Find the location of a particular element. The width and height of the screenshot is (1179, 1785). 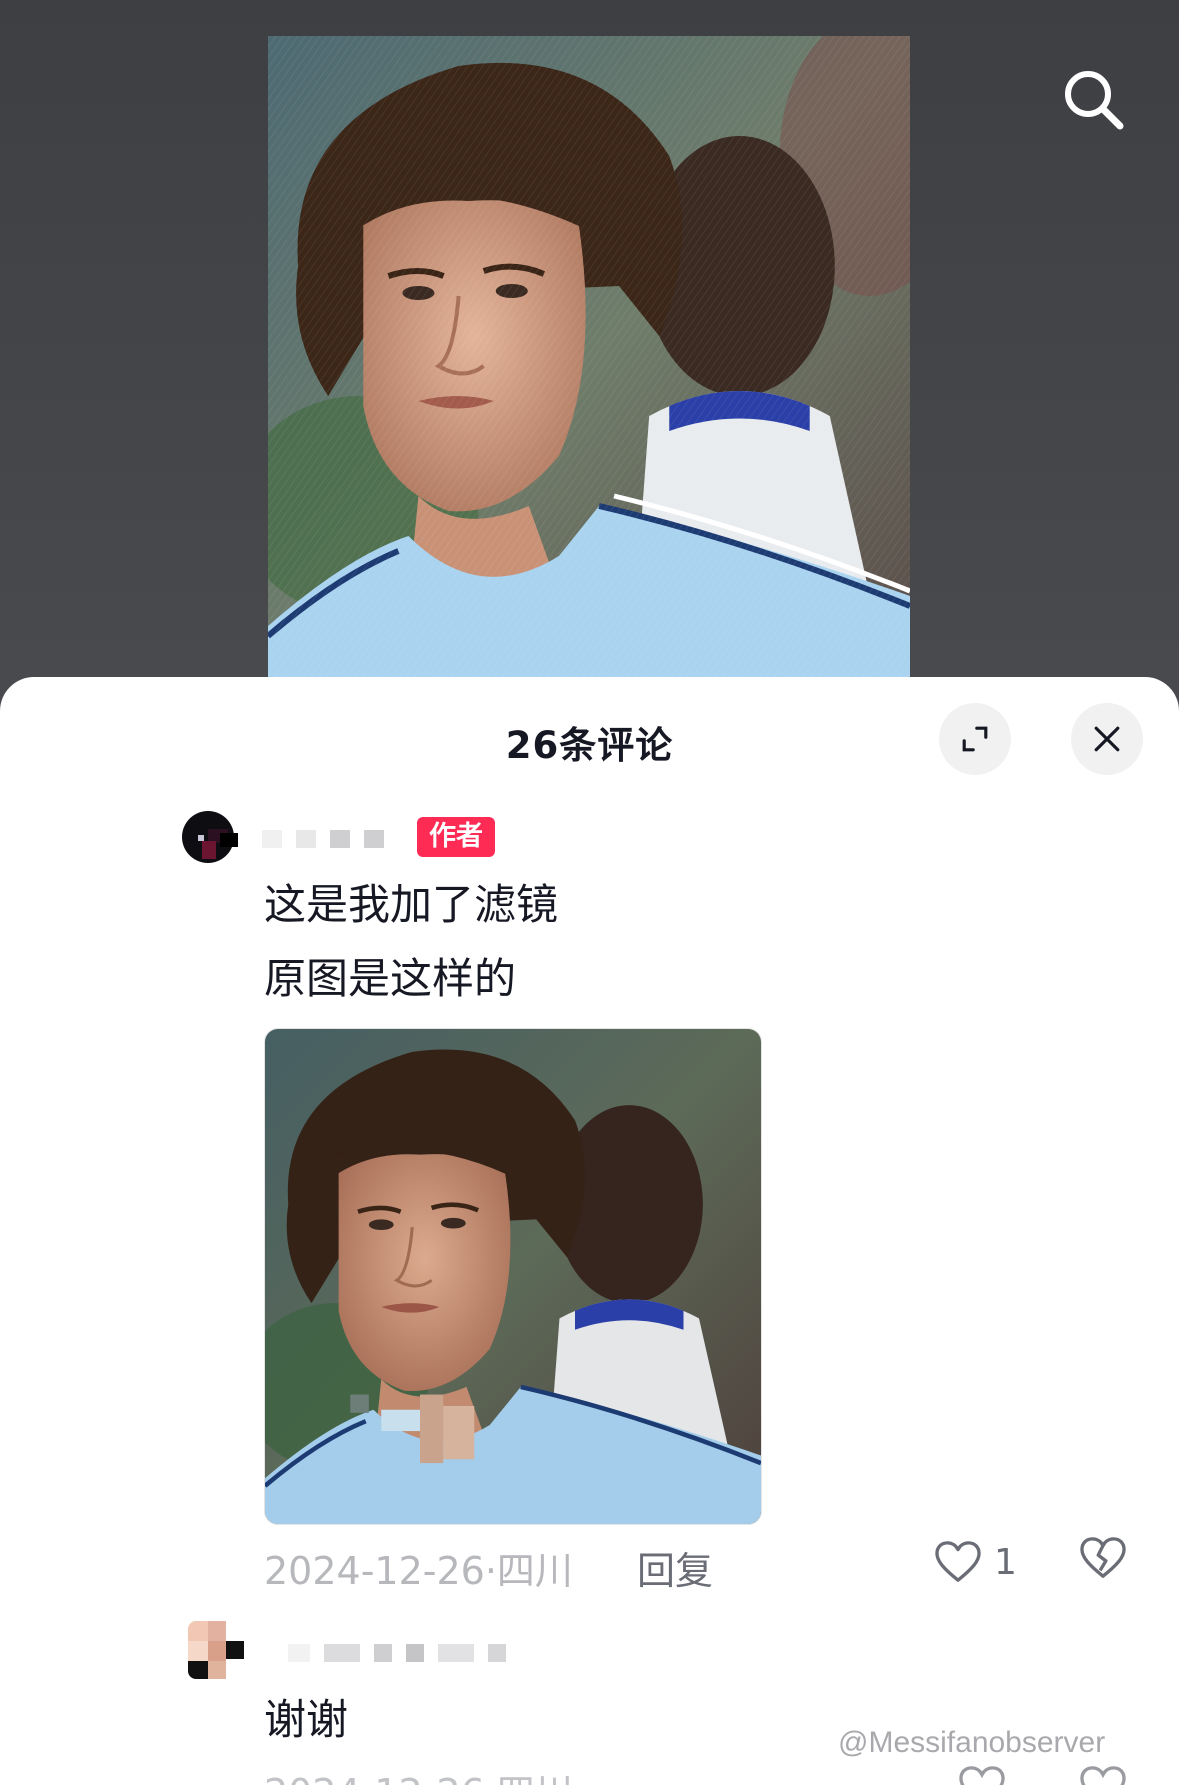

close-icon is located at coordinates (1107, 739).